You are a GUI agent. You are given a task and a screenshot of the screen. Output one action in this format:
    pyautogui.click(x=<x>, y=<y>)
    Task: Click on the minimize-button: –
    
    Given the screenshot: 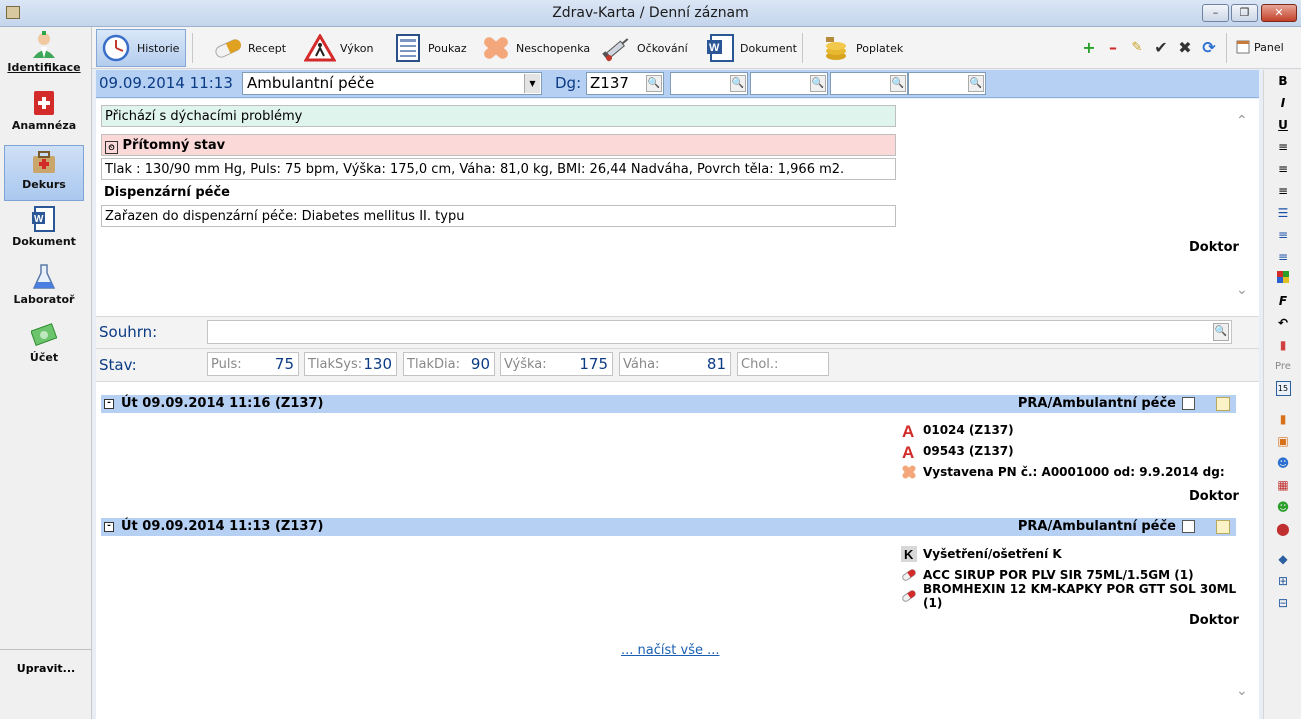 What is the action you would take?
    pyautogui.click(x=1215, y=13)
    